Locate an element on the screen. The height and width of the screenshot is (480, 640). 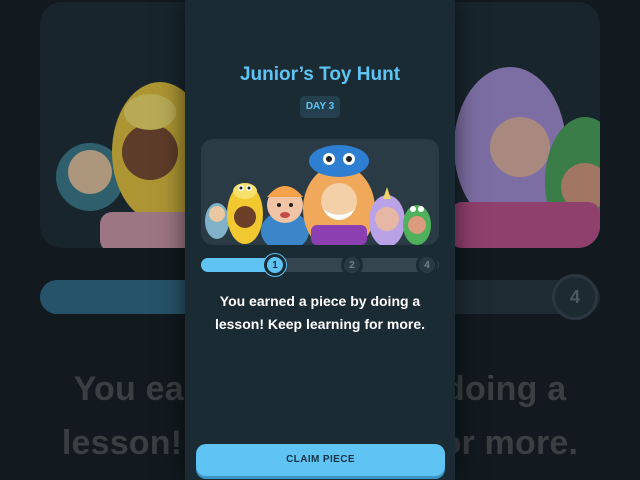
characters-image is located at coordinates (318, 195).